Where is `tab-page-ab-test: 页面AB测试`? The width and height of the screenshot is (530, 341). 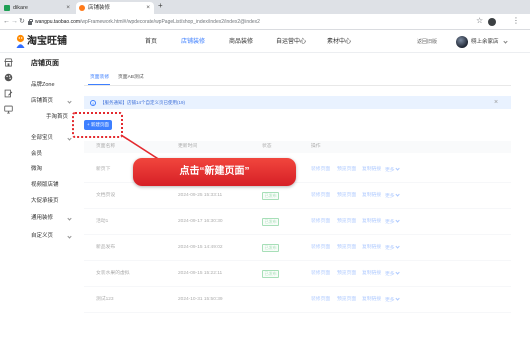
tab-page-ab-test: 页面AB测试 is located at coordinates (131, 78).